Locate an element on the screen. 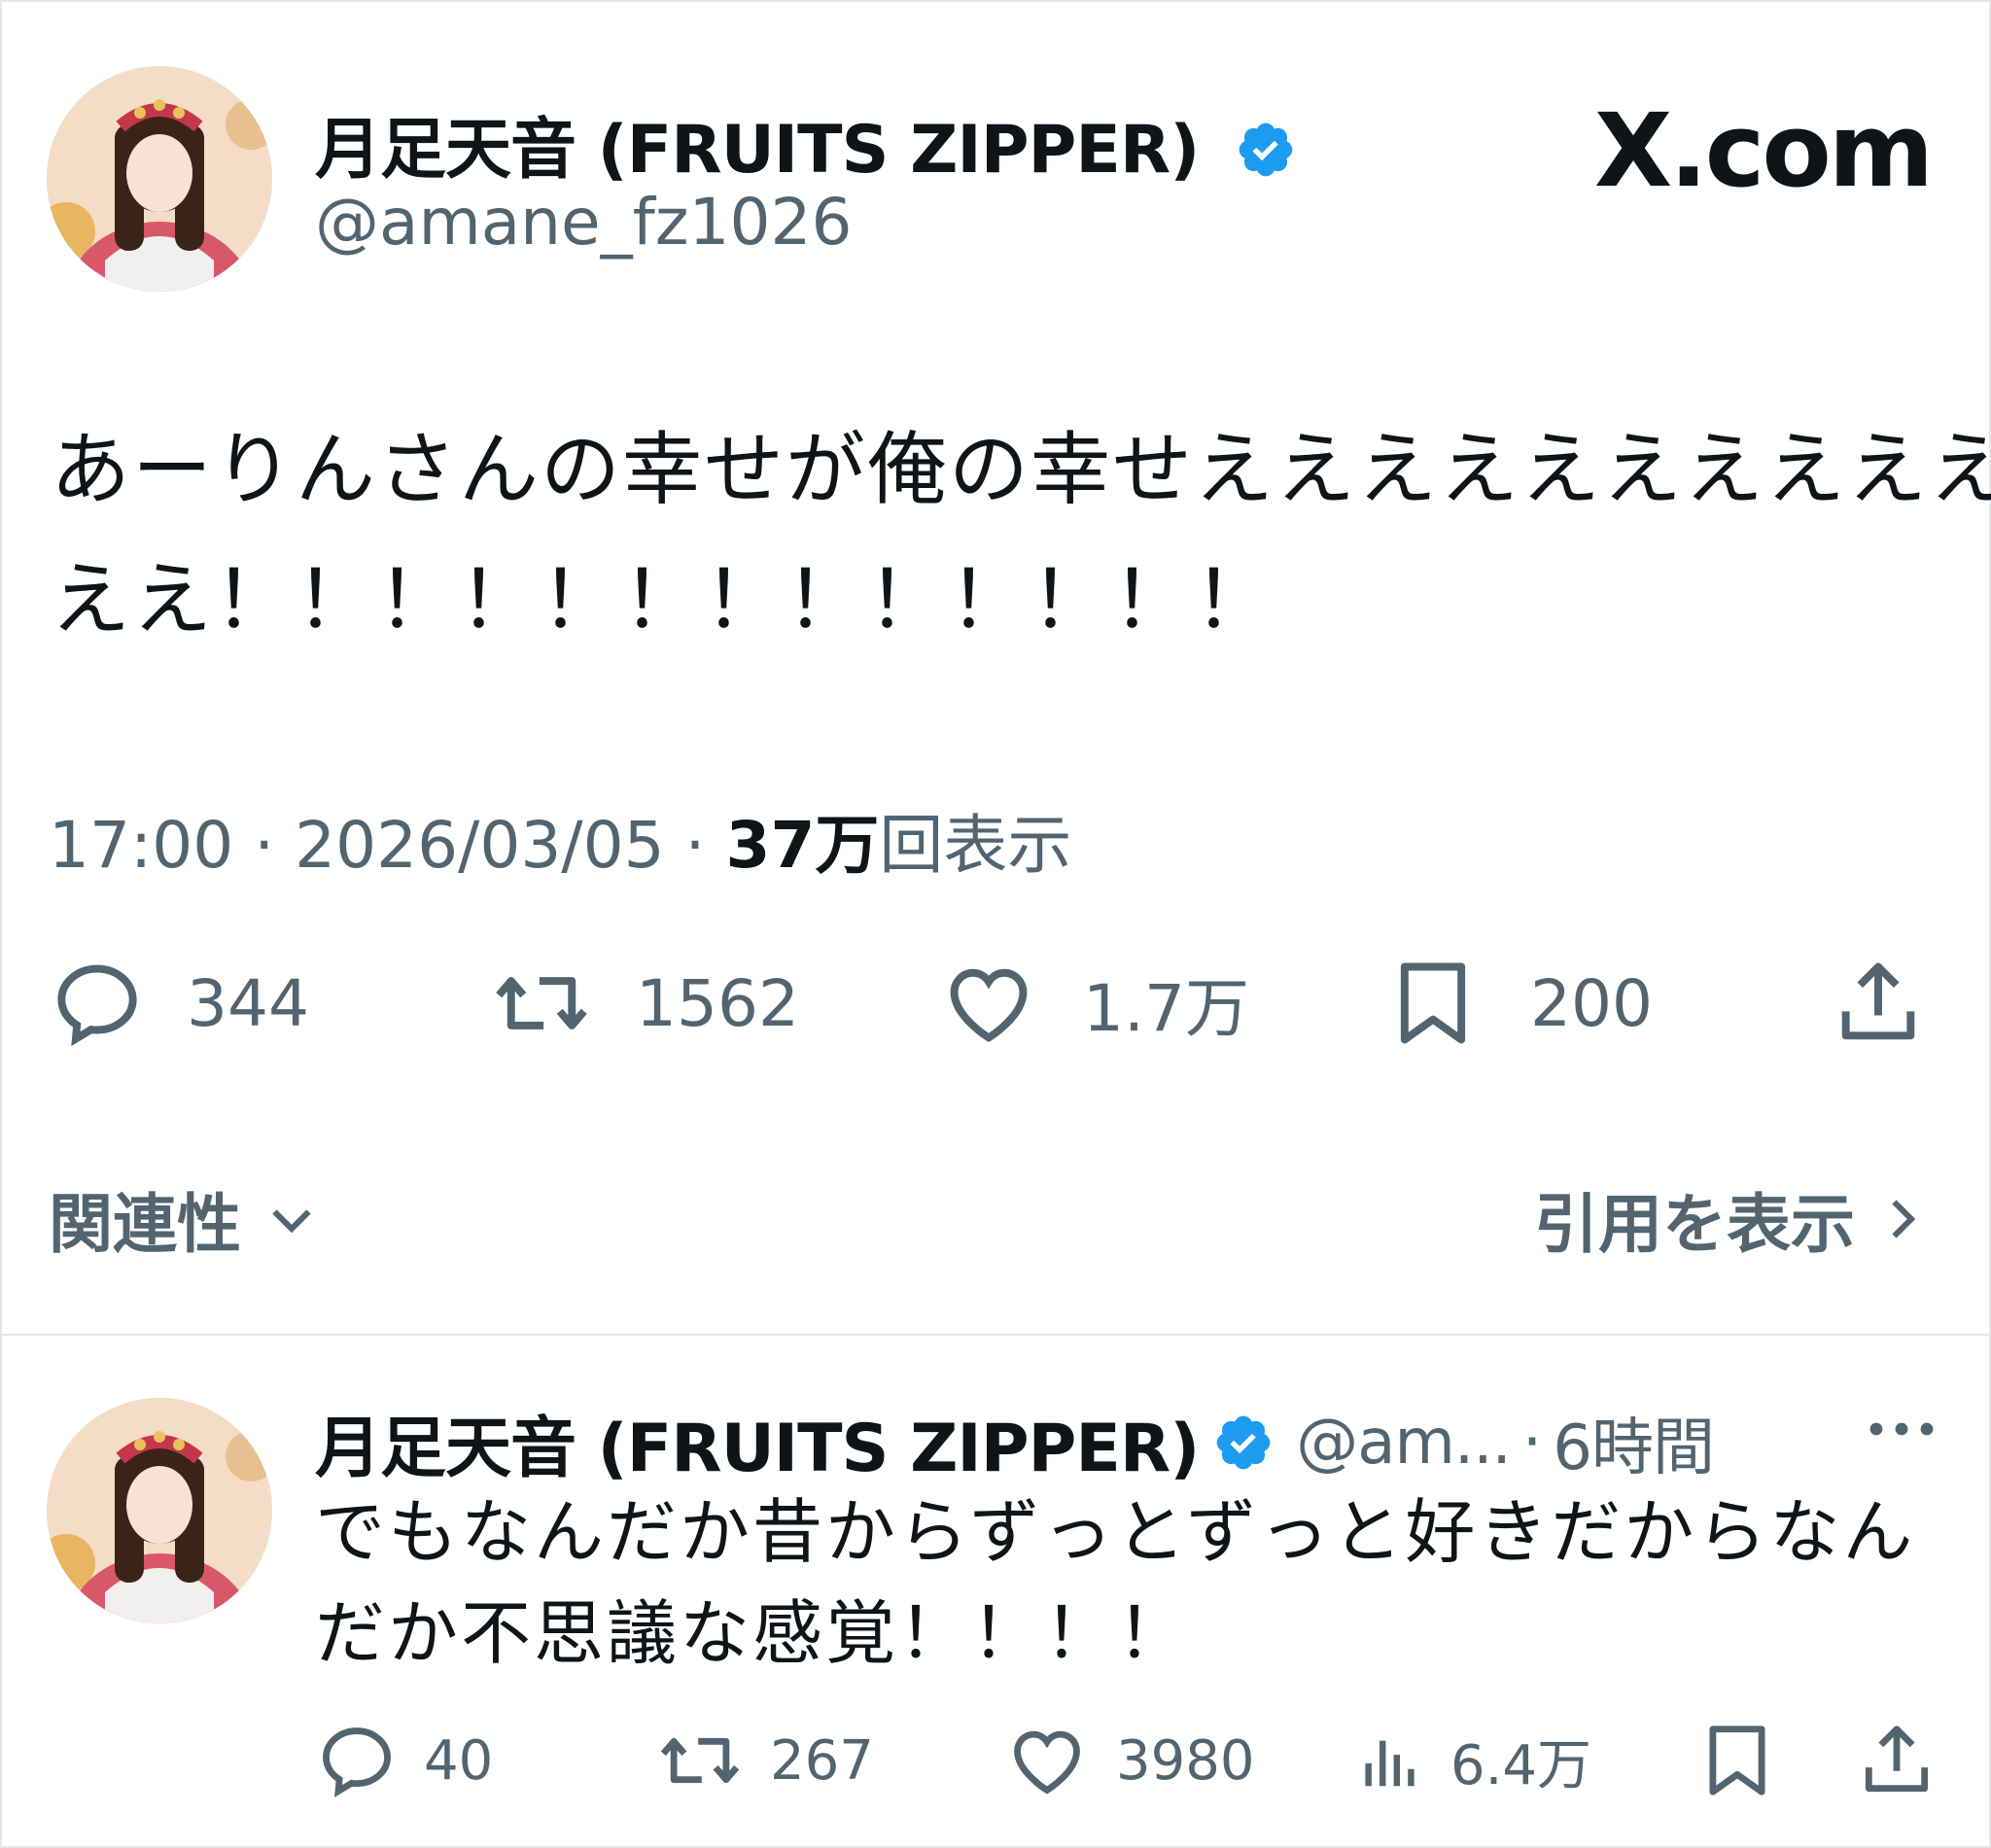 This screenshot has width=1991, height=1848. reply-header: 月足天音 (FRUITS ZIPPER) @am... · 6時間 is located at coordinates (1015, 1442).